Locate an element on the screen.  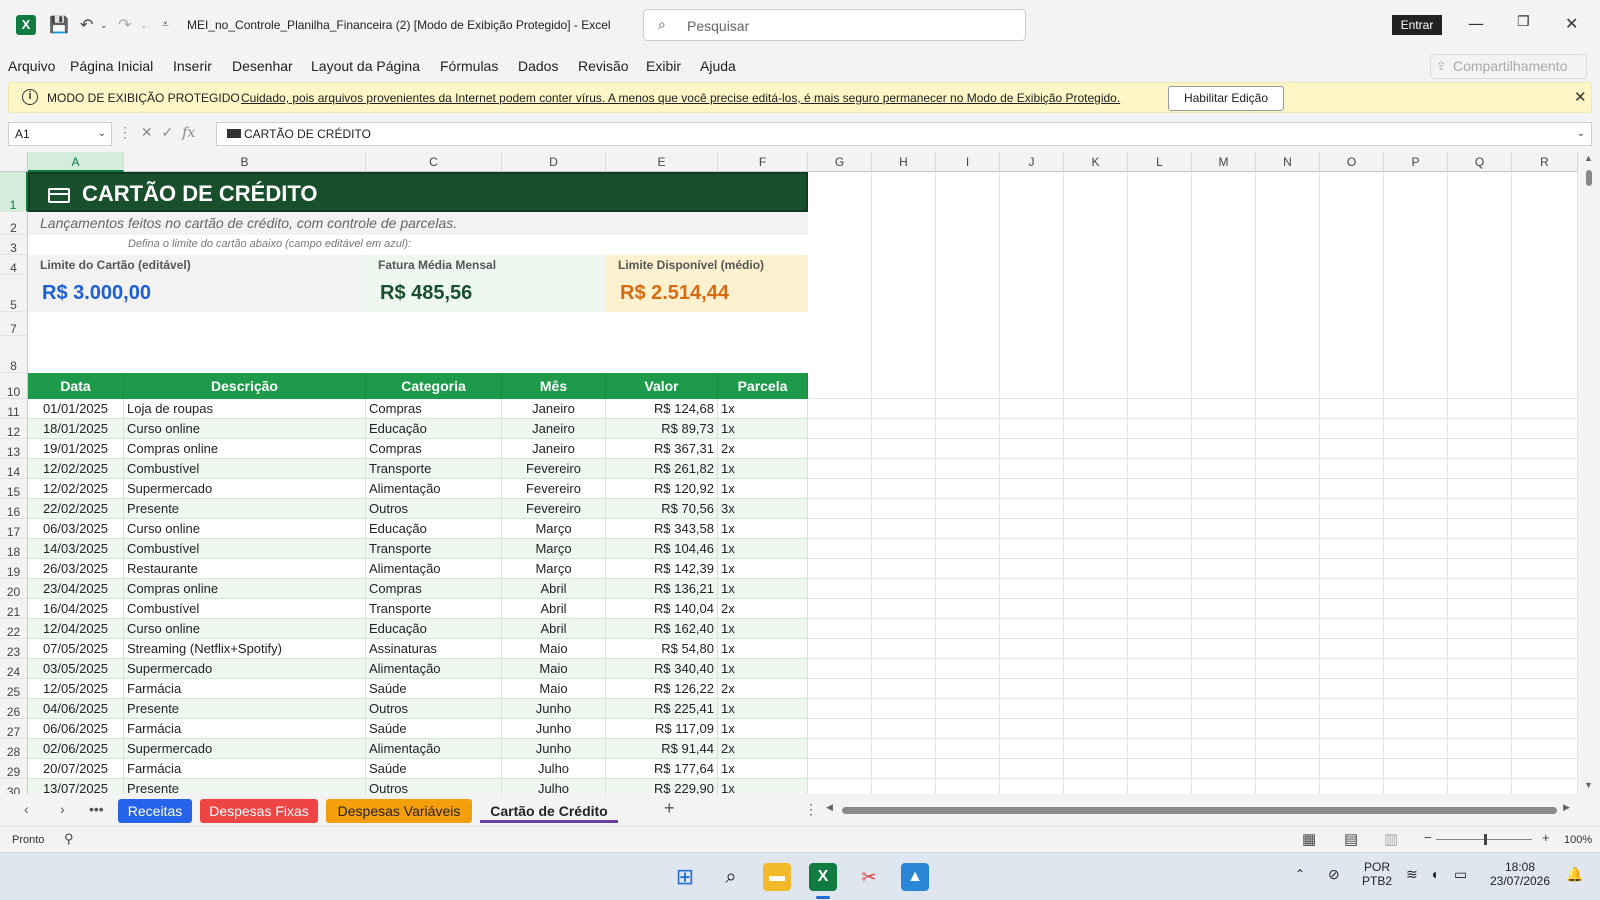
formula-input: CARTÃO DE CRÉDITO ⌄ is located at coordinates (904, 134).